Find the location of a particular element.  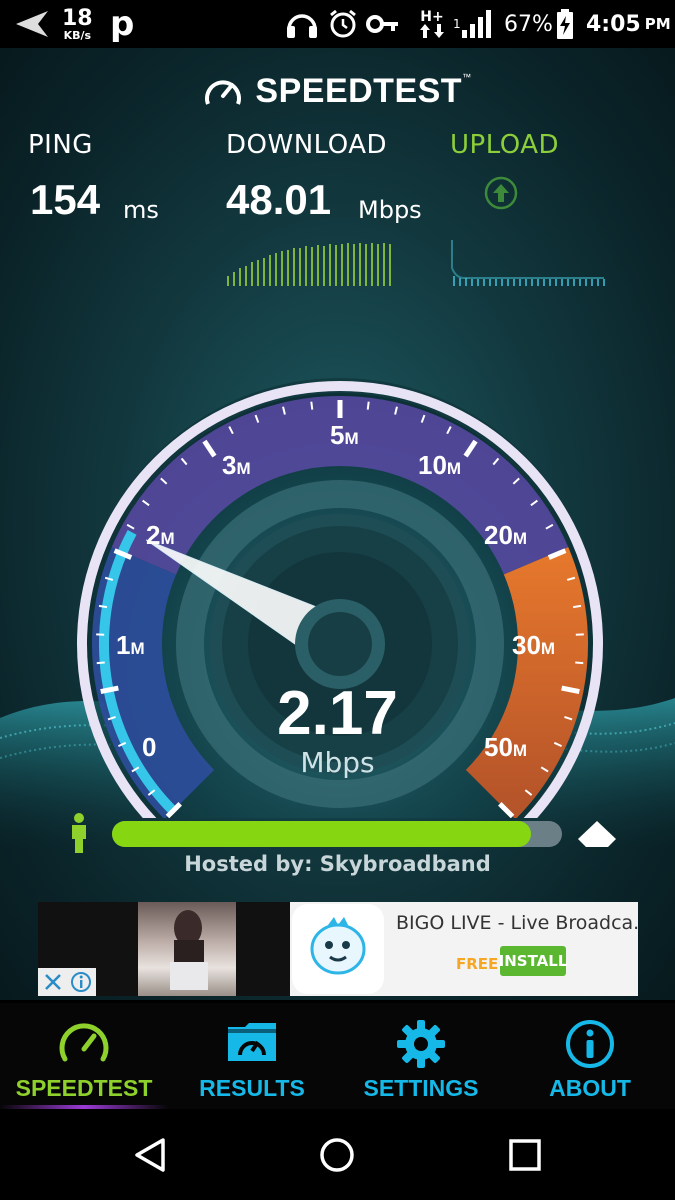

back-triangle-icon is located at coordinates (150, 1154).